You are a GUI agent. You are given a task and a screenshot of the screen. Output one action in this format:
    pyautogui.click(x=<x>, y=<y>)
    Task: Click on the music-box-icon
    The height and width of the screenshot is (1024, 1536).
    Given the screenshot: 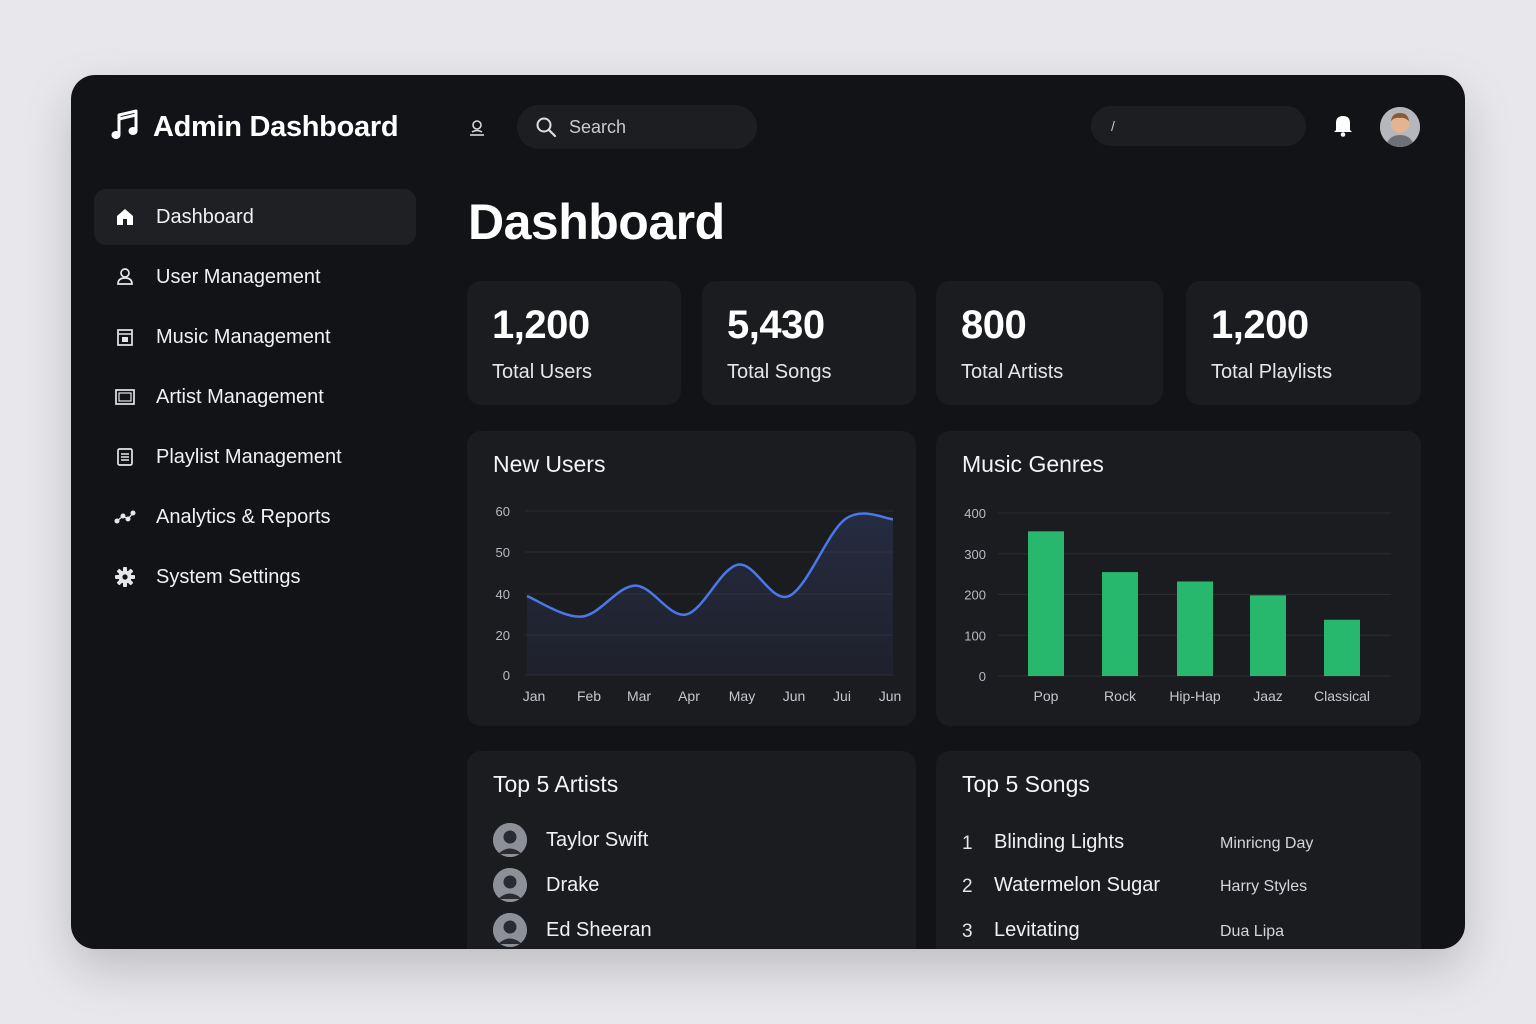 What is the action you would take?
    pyautogui.click(x=125, y=337)
    